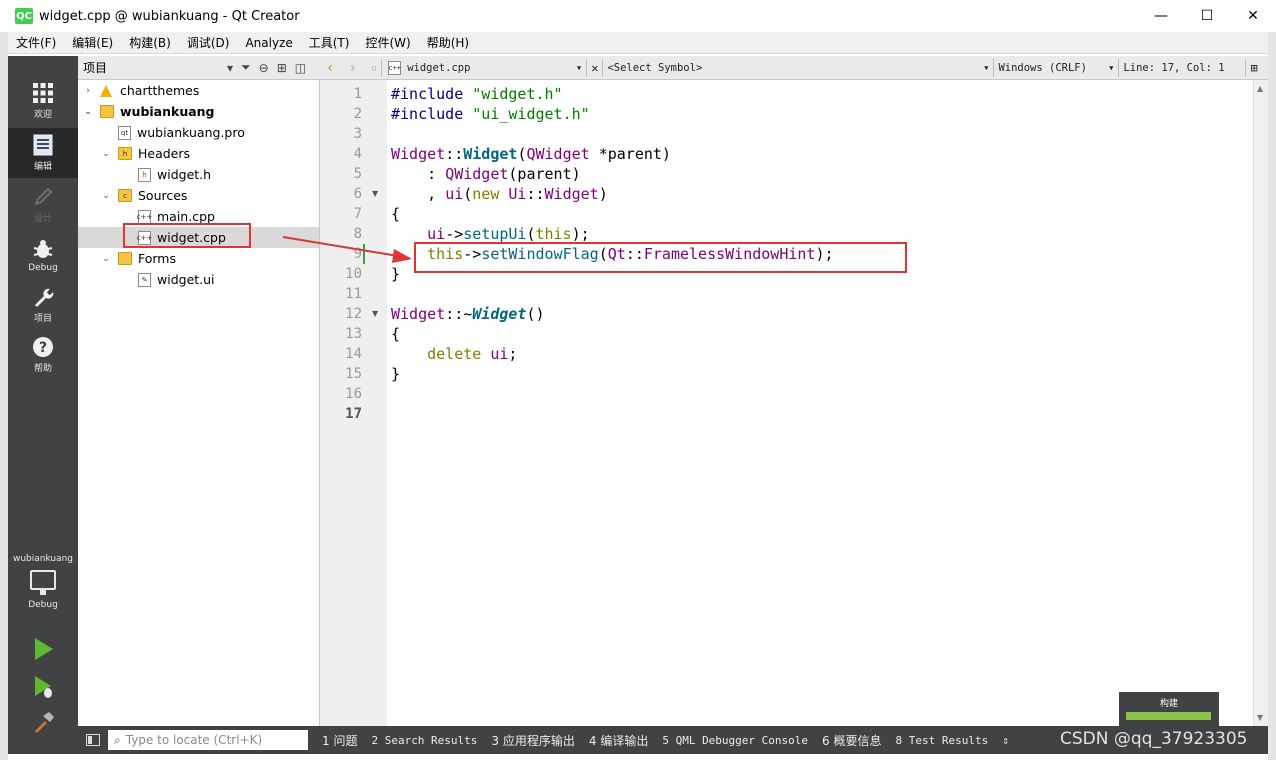 Image resolution: width=1276 pixels, height=760 pixels. Describe the element at coordinates (44, 687) in the screenshot. I see `debug-run-icon` at that location.